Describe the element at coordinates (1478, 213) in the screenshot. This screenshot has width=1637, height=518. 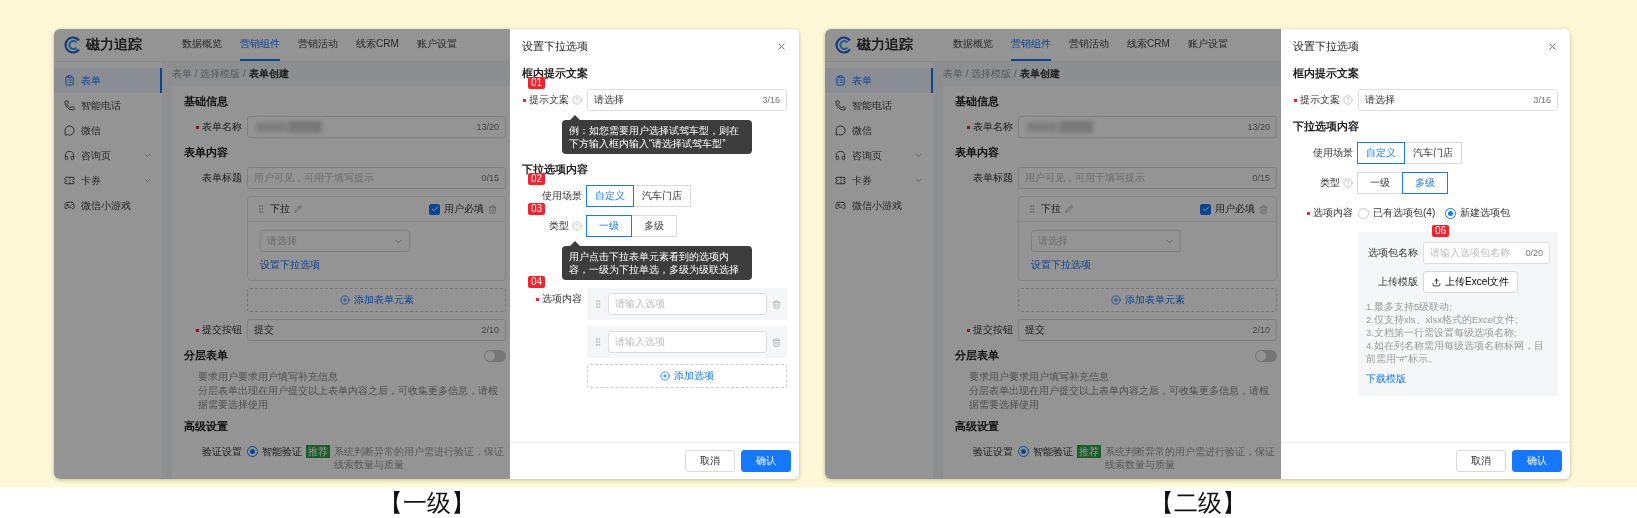
I see `radio-option: 新建选项包` at that location.